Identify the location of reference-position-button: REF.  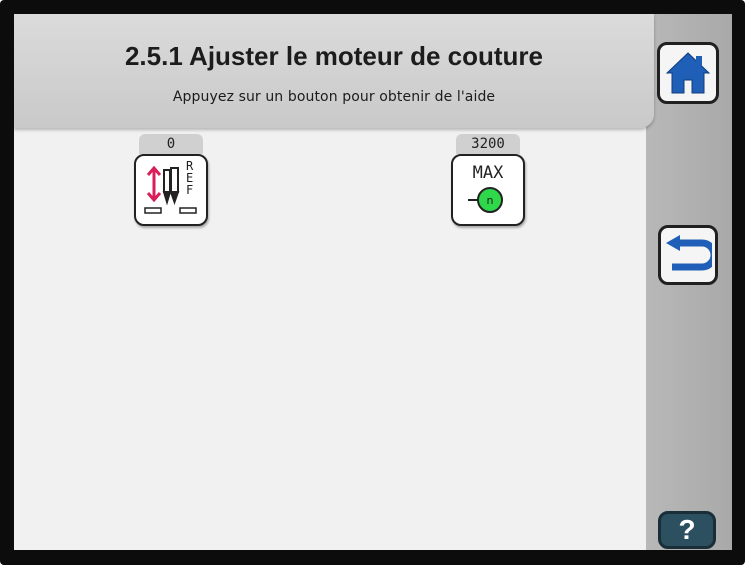
(171, 190).